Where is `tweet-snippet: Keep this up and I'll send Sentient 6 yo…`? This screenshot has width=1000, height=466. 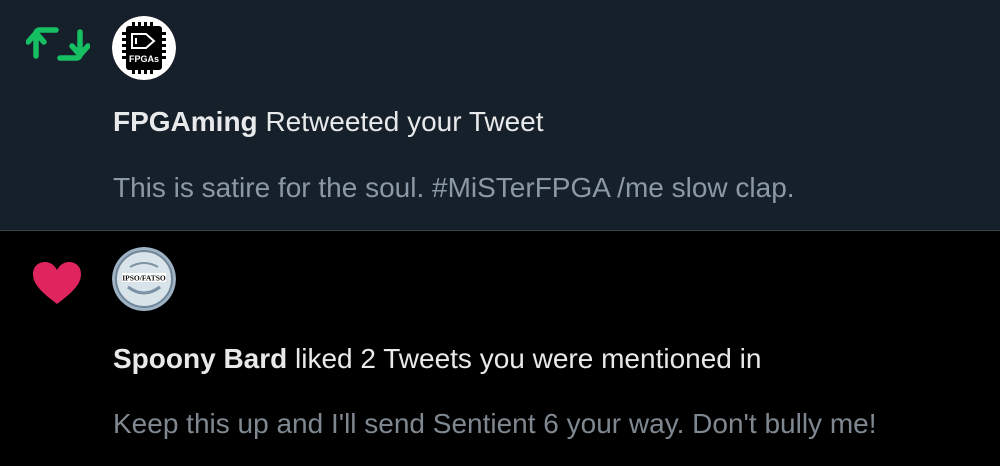 tweet-snippet: Keep this up and I'll send Sentient 6 yo… is located at coordinates (495, 424).